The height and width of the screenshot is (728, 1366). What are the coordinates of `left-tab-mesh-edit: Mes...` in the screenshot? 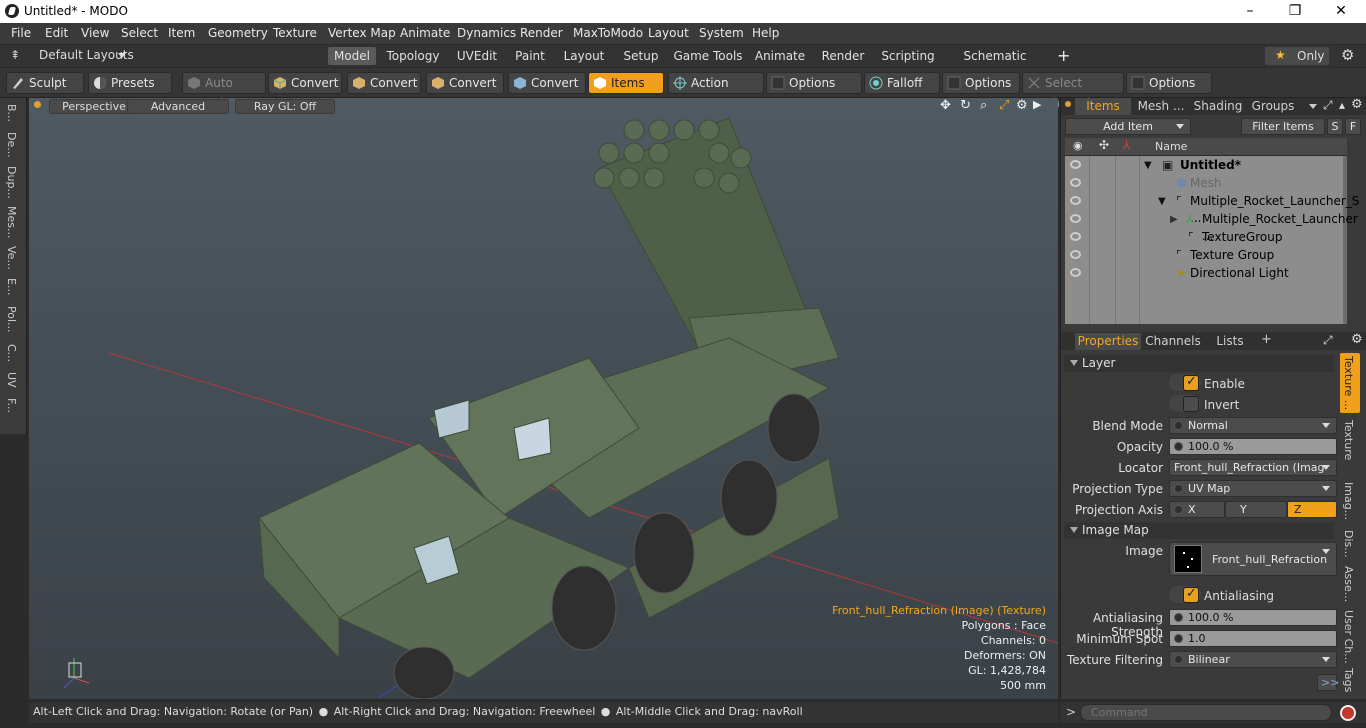 It's located at (11, 222).